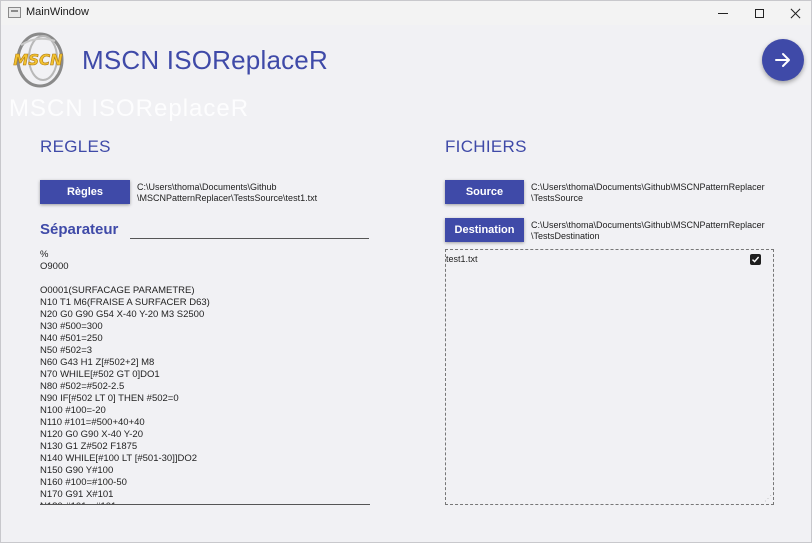 The image size is (812, 543). I want to click on next-button, so click(783, 60).